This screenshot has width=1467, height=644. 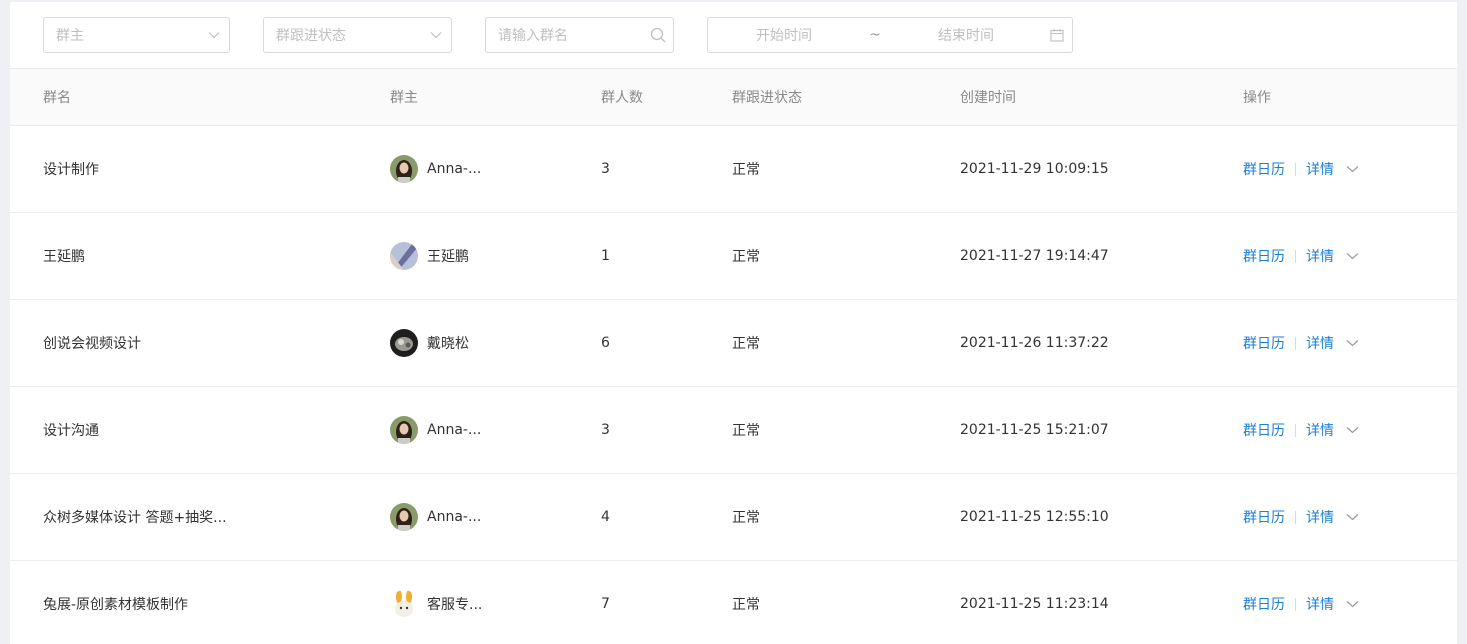 I want to click on group-name-search-input: 请输入群名, so click(x=579, y=35).